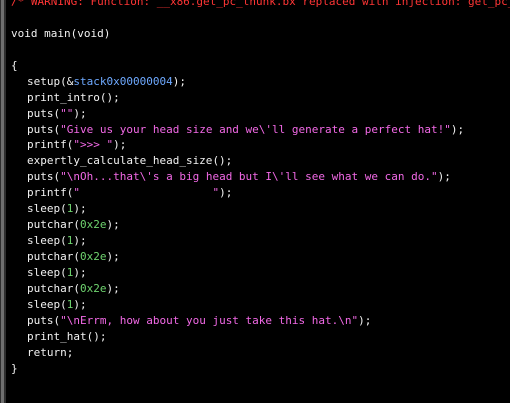  What do you see at coordinates (260, 353) in the screenshot?
I see `code-line: return;` at bounding box center [260, 353].